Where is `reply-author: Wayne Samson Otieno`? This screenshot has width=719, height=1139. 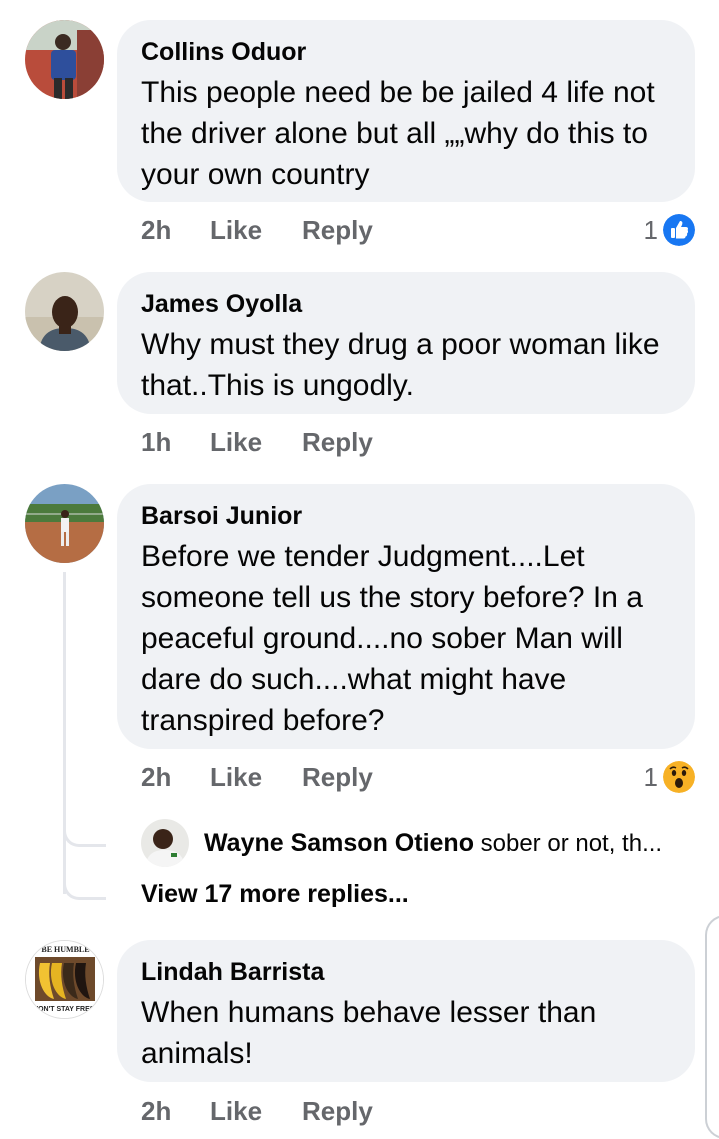 reply-author: Wayne Samson Otieno is located at coordinates (339, 843).